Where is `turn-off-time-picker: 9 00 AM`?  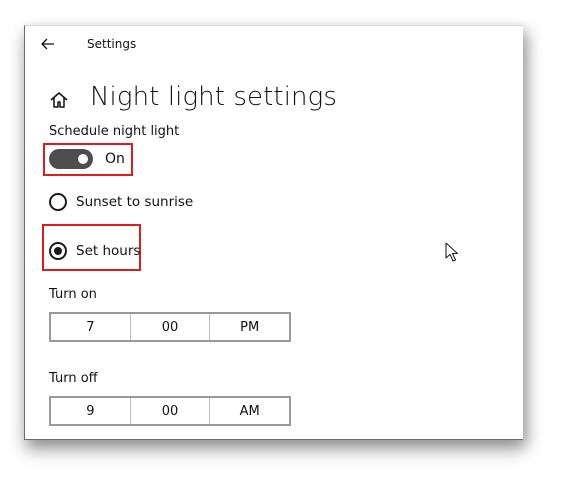
turn-off-time-picker: 9 00 AM is located at coordinates (170, 411).